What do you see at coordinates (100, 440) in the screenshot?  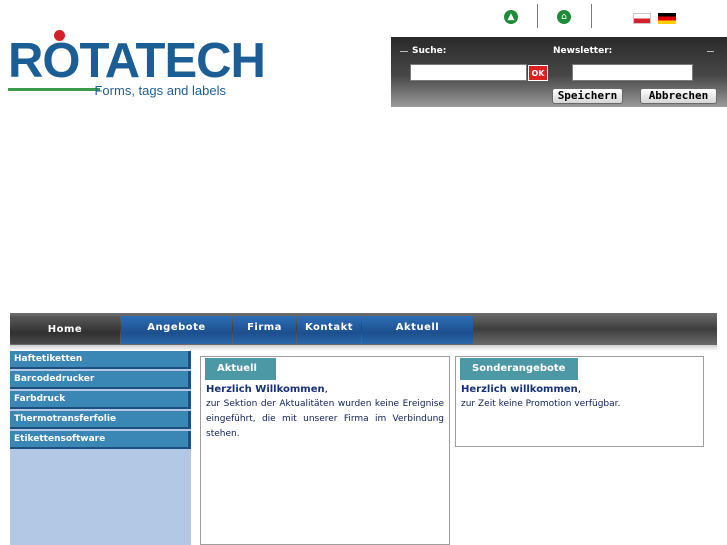 I see `sidebar-item-etikettensoftware: Etikettensoftware` at bounding box center [100, 440].